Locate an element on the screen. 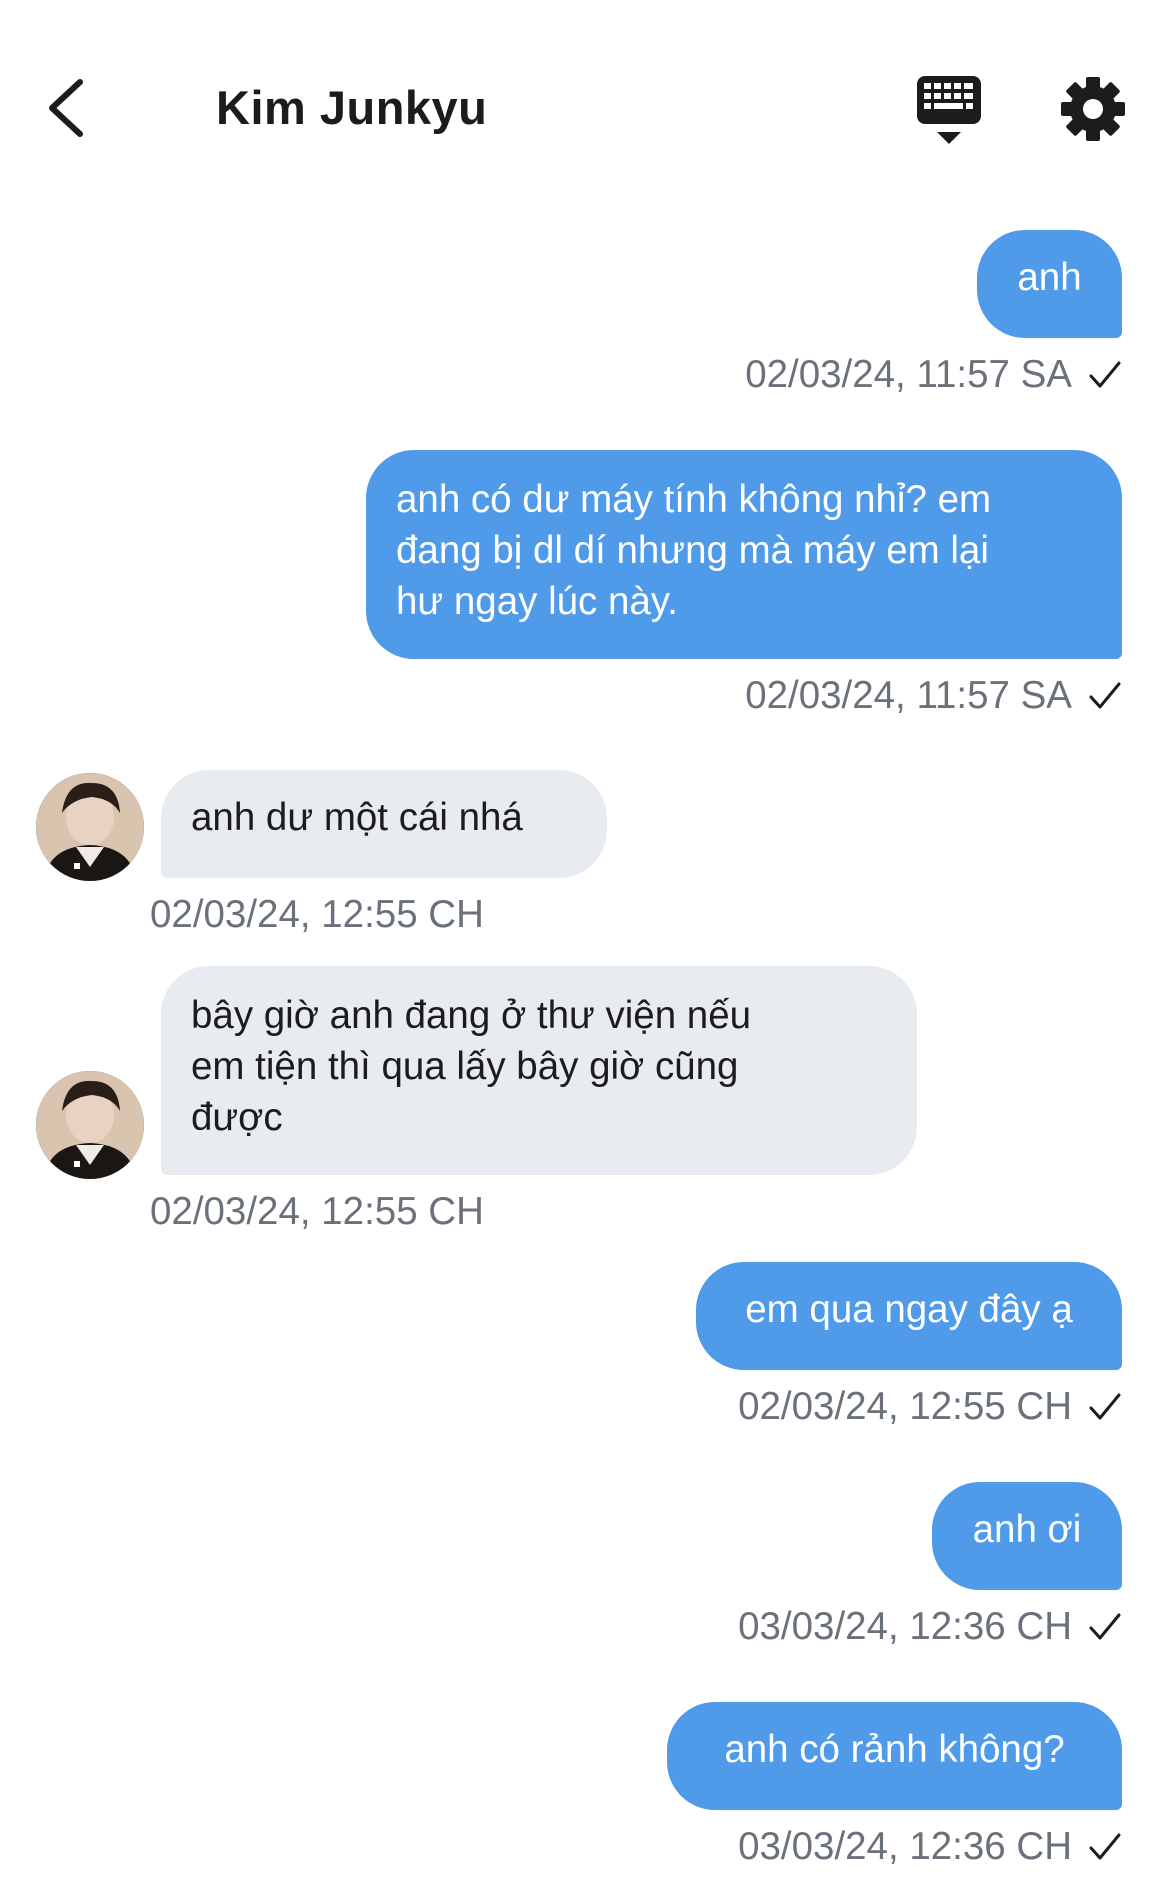 The height and width of the screenshot is (1896, 1170). settings-button is located at coordinates (1093, 109).